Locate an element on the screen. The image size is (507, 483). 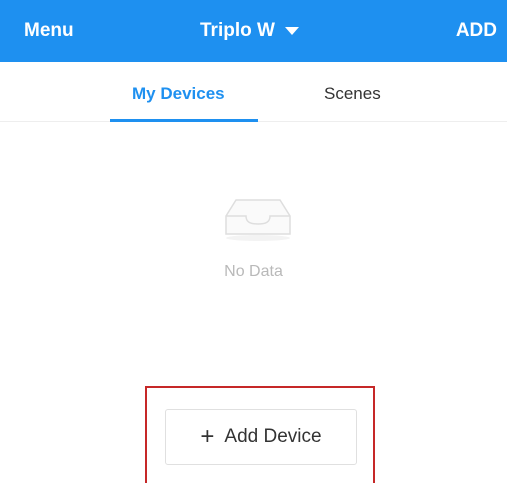
home-selector: Triplo W is located at coordinates (249, 31).